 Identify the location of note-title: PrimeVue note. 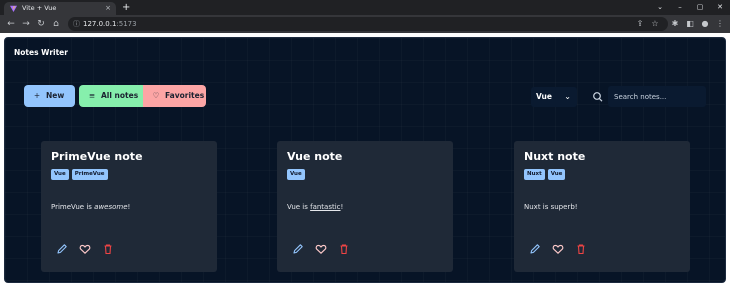
(97, 156).